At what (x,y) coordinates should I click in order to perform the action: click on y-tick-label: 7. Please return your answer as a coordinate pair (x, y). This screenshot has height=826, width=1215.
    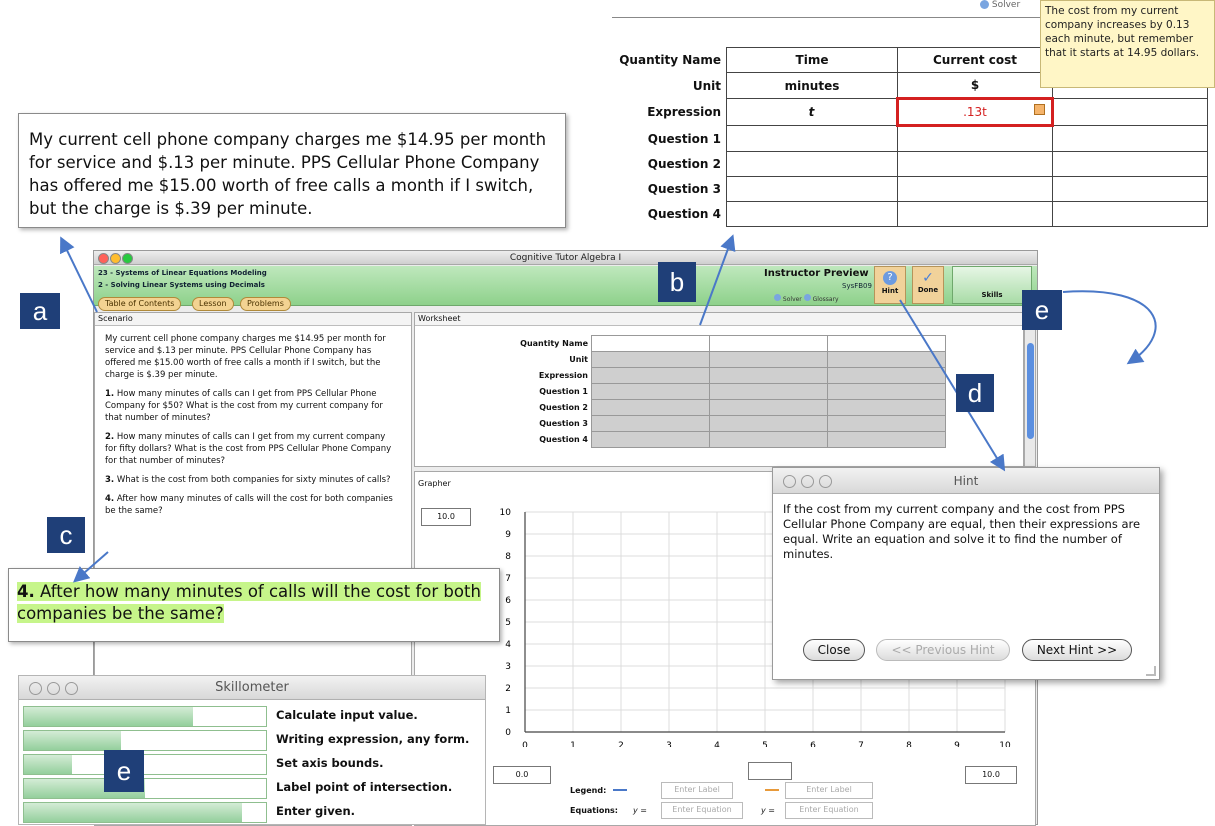
    Looking at the image, I should click on (508, 579).